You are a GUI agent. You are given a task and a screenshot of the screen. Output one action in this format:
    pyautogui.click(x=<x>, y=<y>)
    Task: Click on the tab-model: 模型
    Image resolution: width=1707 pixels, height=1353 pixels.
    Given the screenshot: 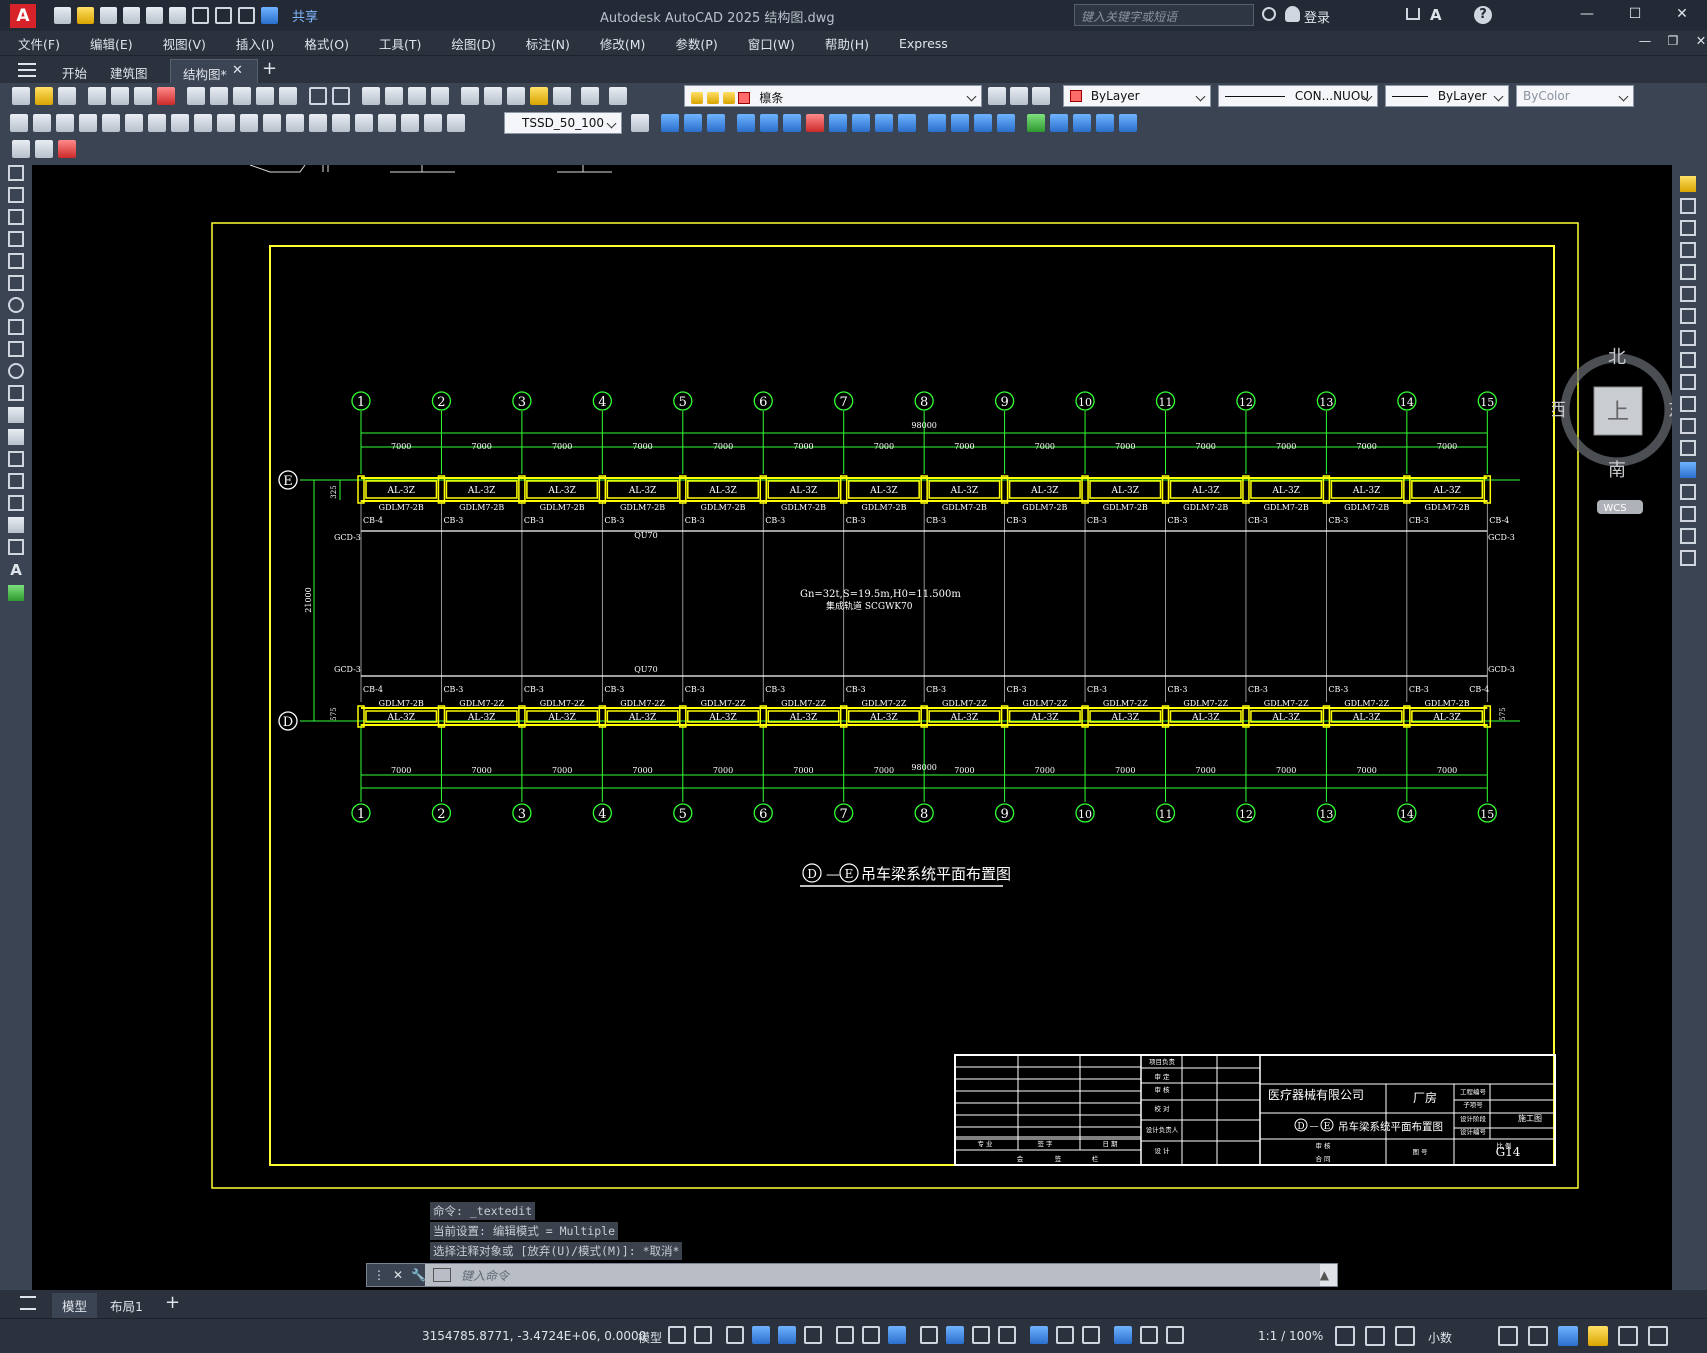 What is the action you would take?
    pyautogui.click(x=75, y=1305)
    